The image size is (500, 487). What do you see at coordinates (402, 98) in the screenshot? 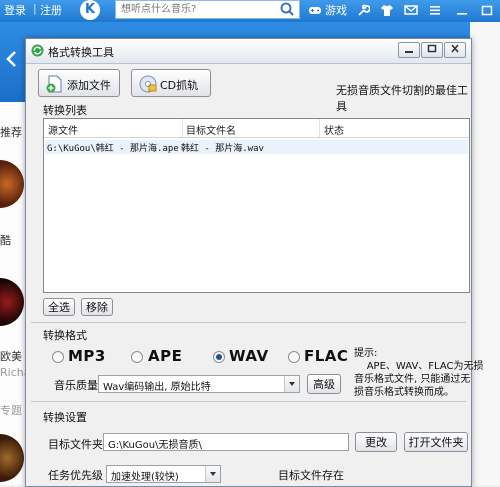
I see `tagline: 无损音质文件切割的最佳工具` at bounding box center [402, 98].